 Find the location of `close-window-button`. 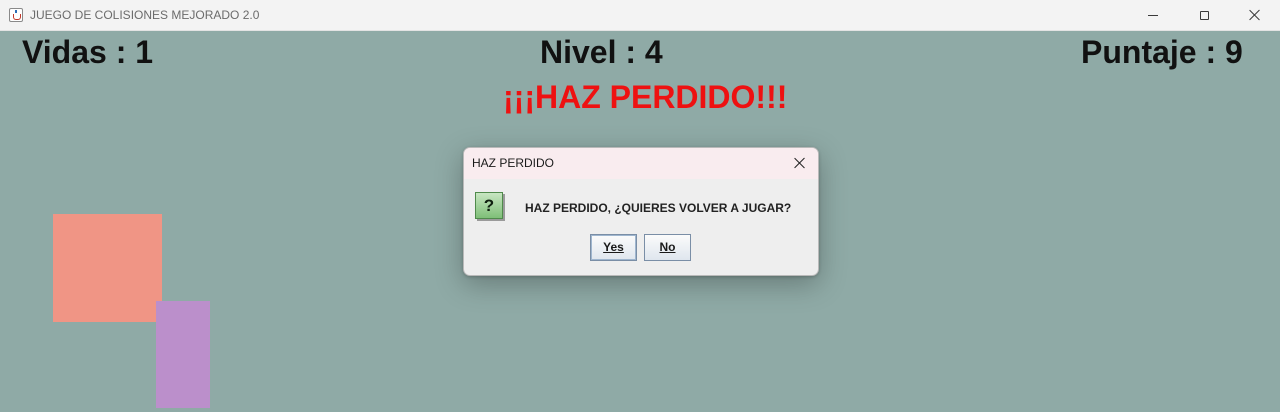

close-window-button is located at coordinates (1255, 15).